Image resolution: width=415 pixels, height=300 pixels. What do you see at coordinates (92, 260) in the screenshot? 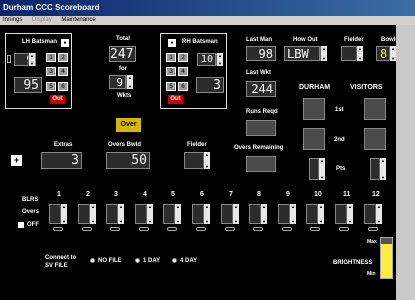
I see `radio-no-file` at bounding box center [92, 260].